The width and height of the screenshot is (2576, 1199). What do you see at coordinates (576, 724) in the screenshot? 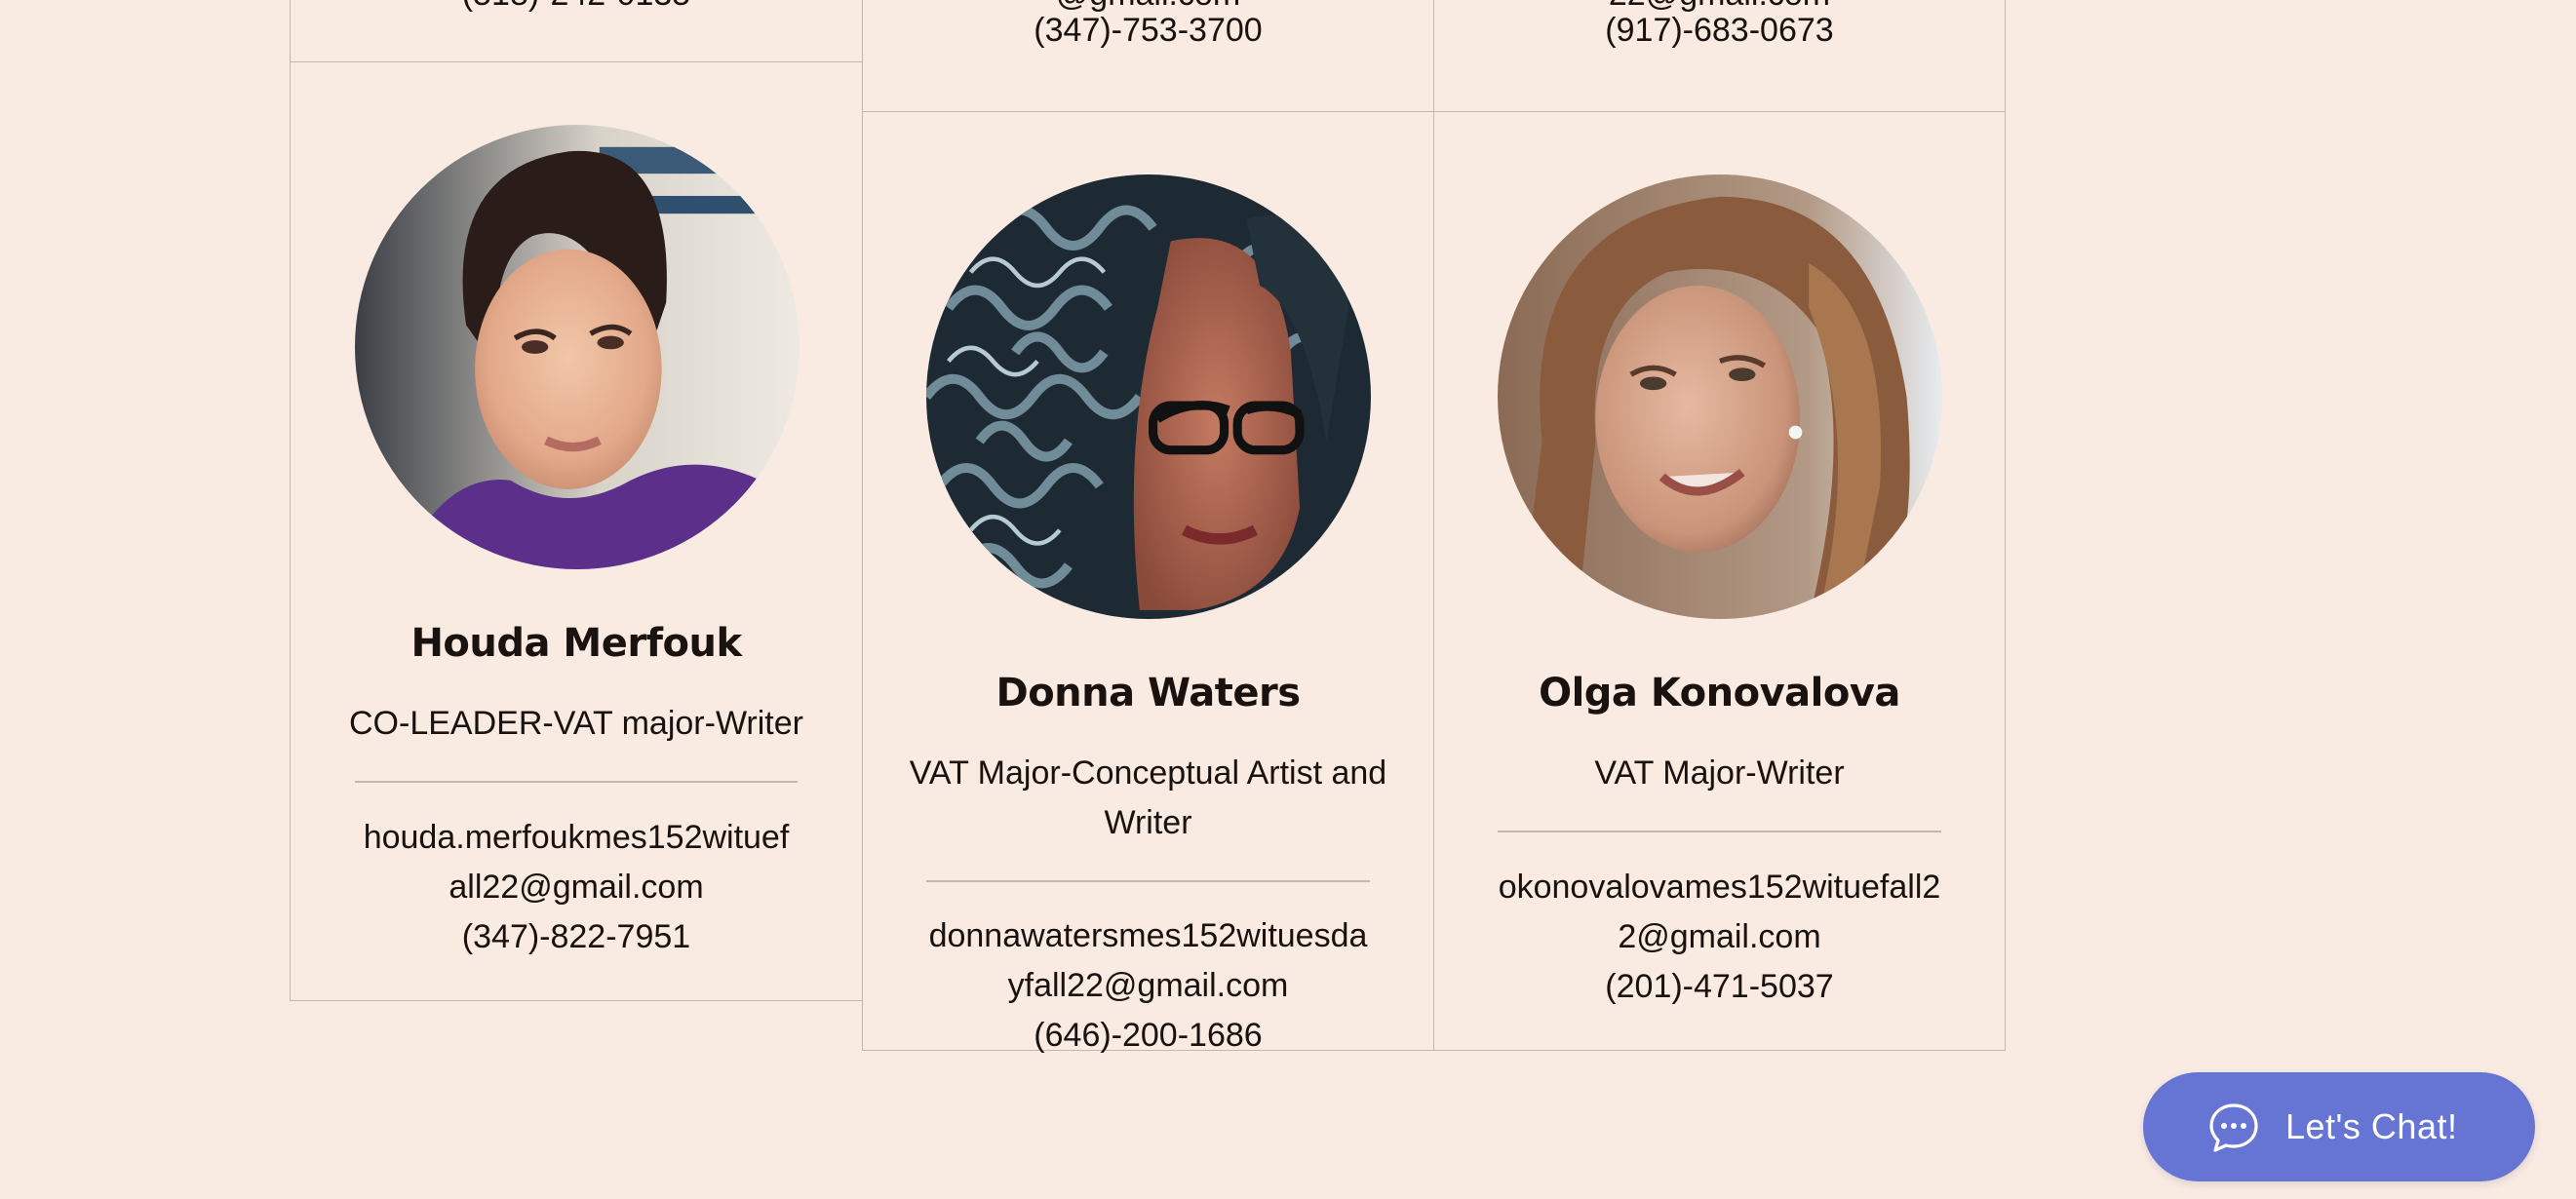
I see `member-role: CO-LEADER-VAT major-Writer` at bounding box center [576, 724].